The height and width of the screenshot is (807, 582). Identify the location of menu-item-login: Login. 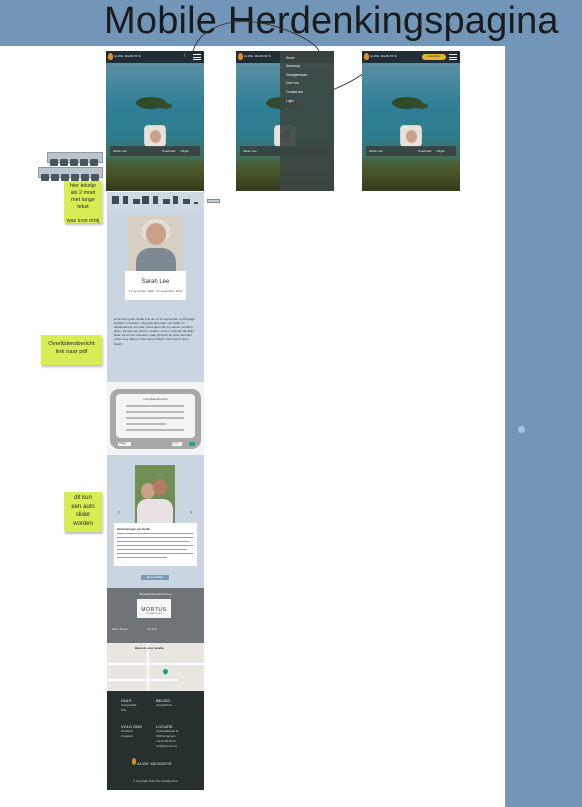
(310, 101).